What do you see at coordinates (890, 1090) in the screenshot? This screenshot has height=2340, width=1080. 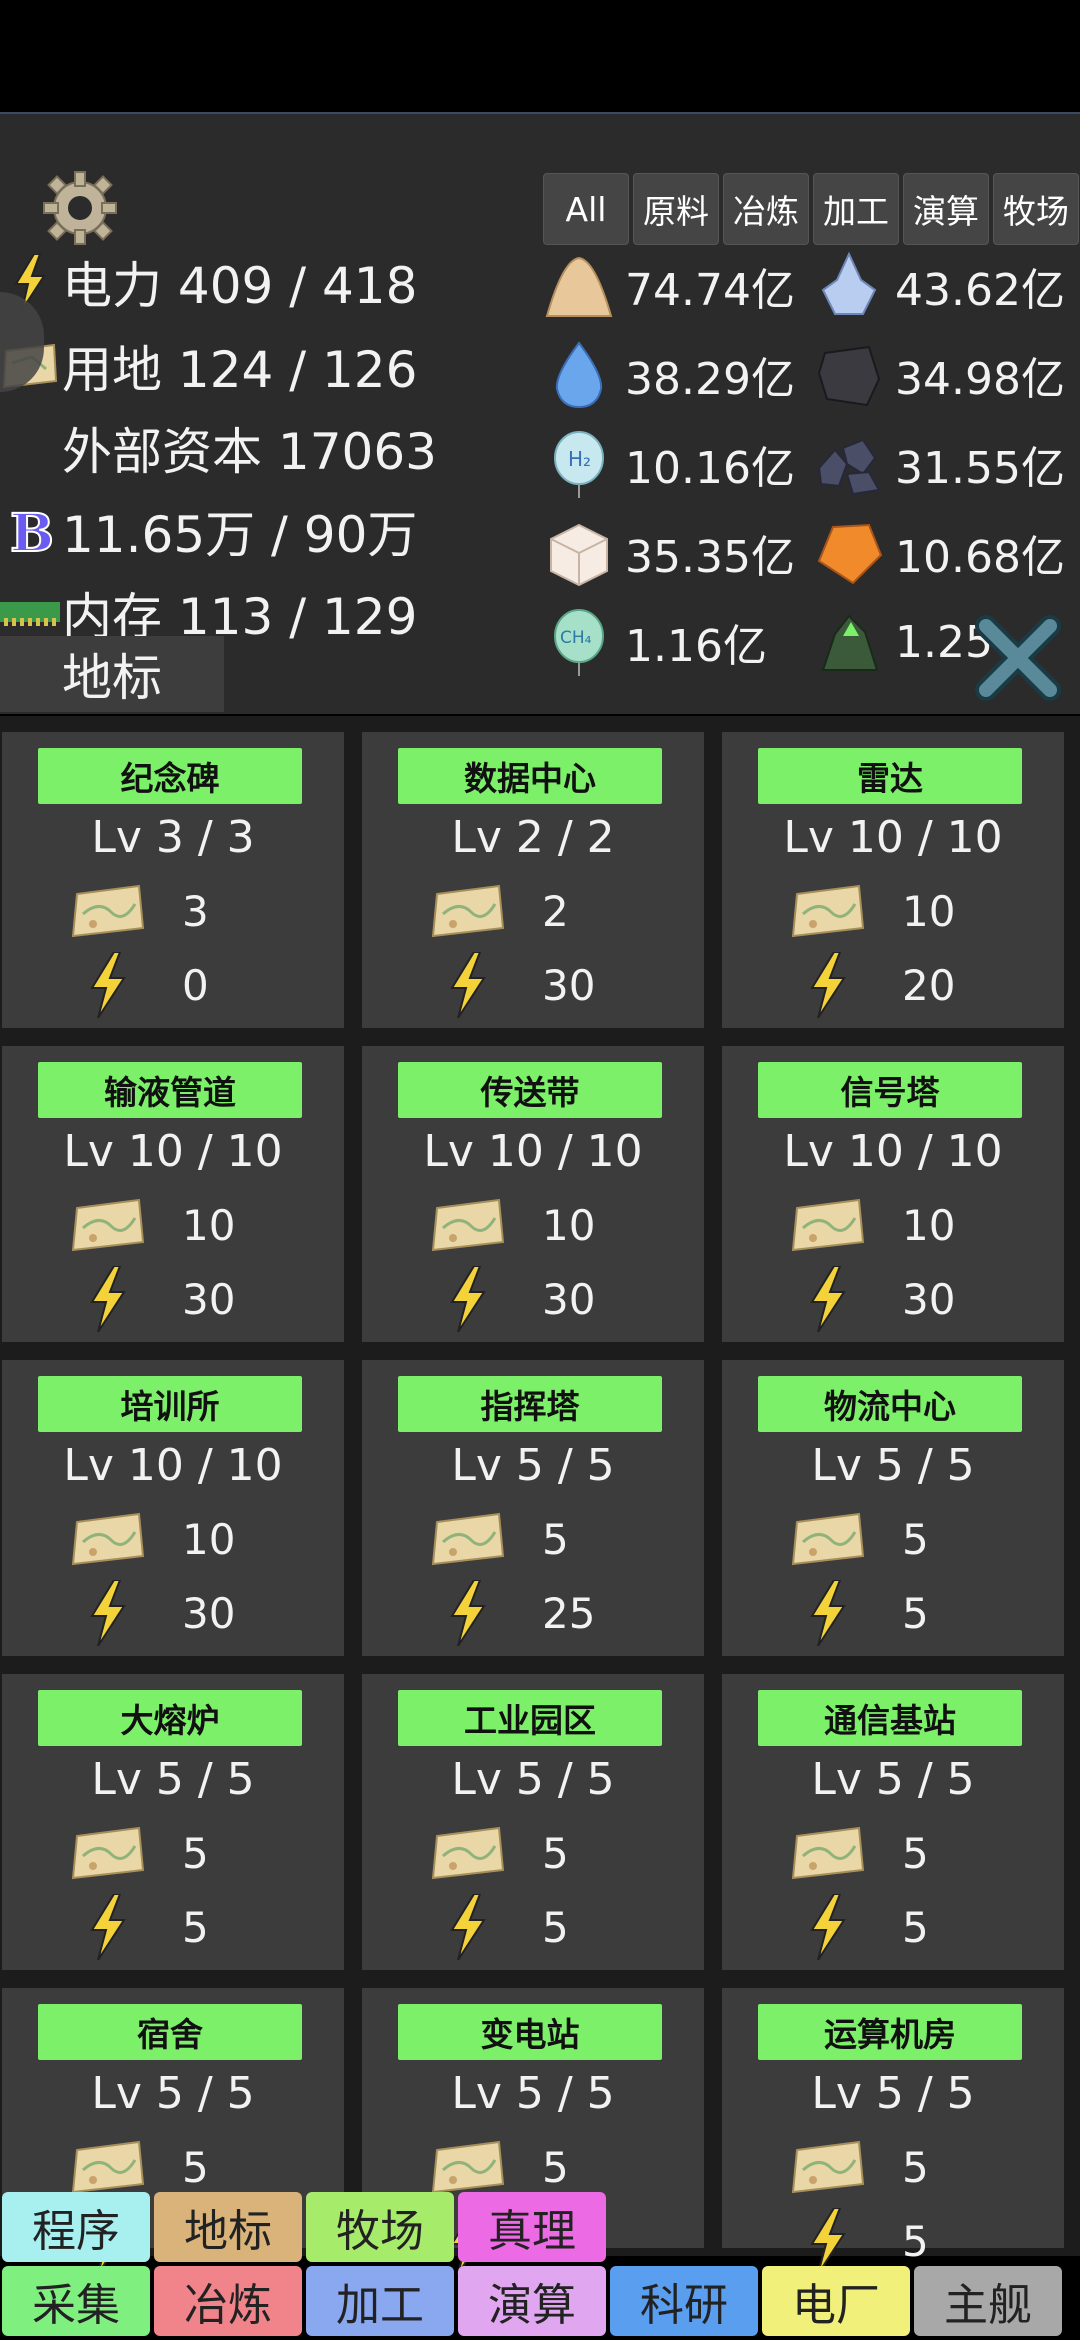 I see `building-name: 信号塔` at bounding box center [890, 1090].